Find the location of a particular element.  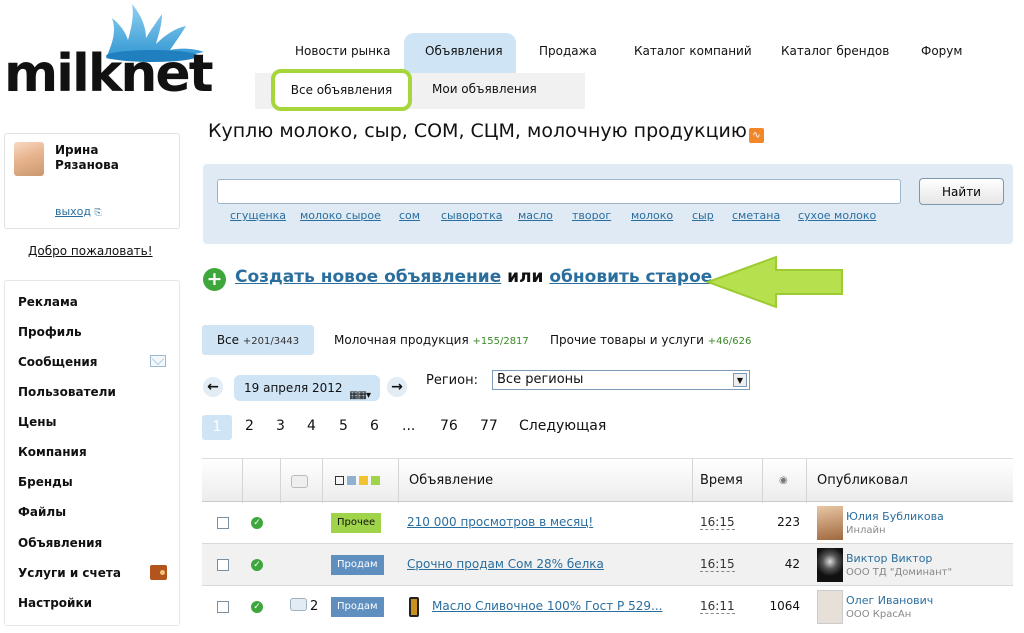

search-tag: сгущенка is located at coordinates (258, 215).